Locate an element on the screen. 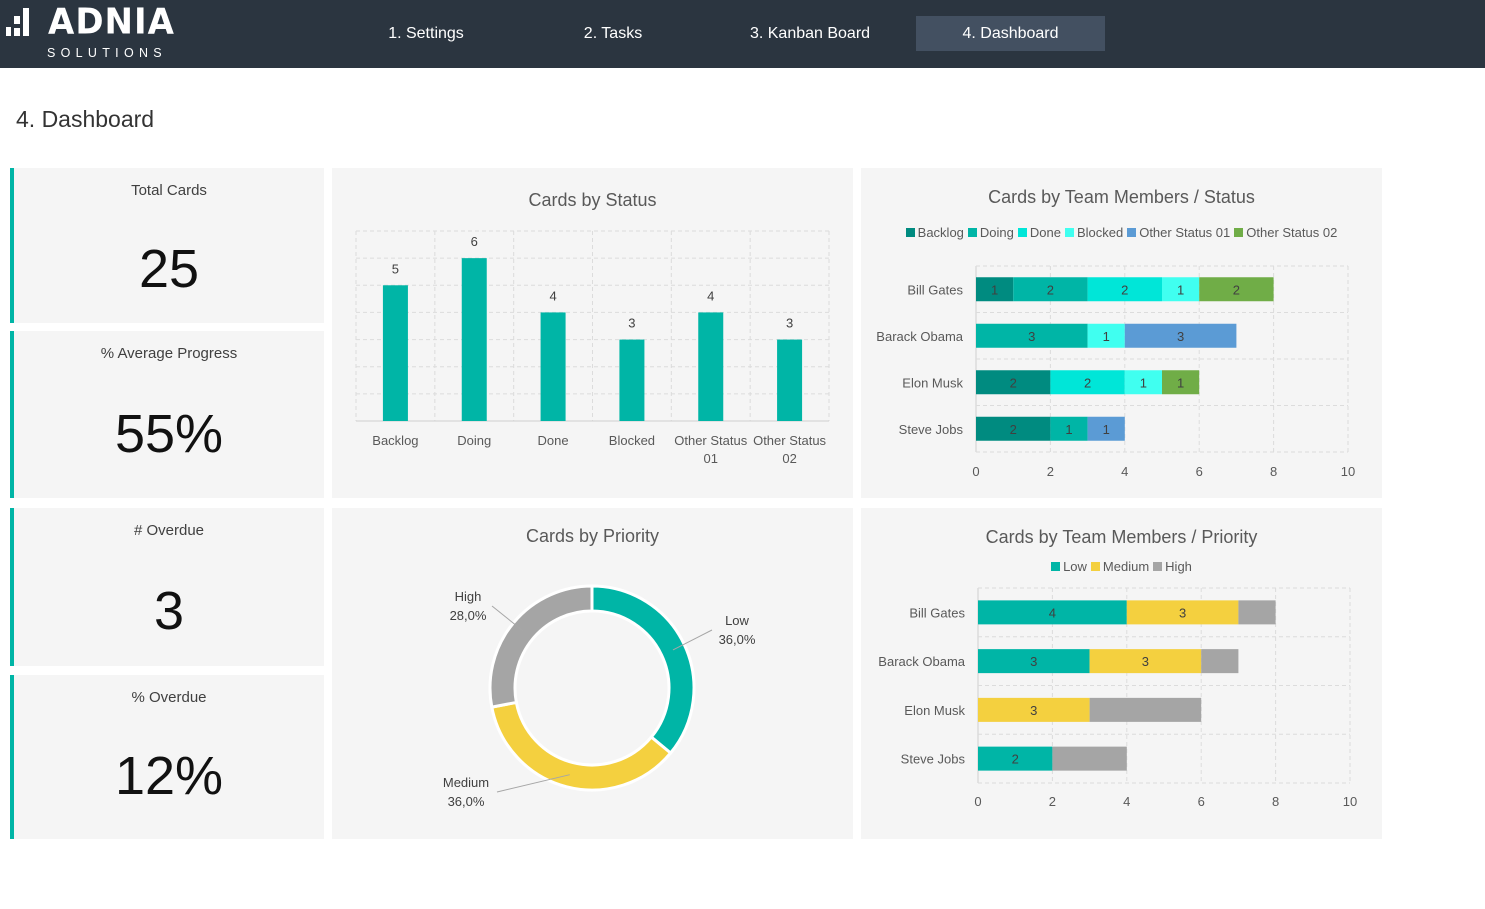 The image size is (1485, 909). bar-blocked is located at coordinates (632, 380).